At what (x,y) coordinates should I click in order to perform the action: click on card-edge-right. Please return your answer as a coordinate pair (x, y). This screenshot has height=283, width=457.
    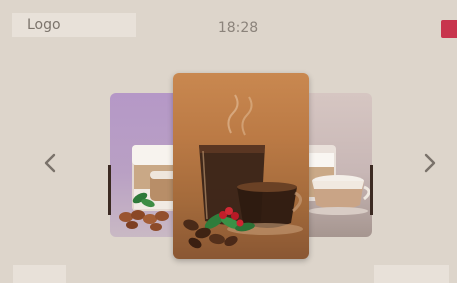
    Looking at the image, I should click on (371, 190).